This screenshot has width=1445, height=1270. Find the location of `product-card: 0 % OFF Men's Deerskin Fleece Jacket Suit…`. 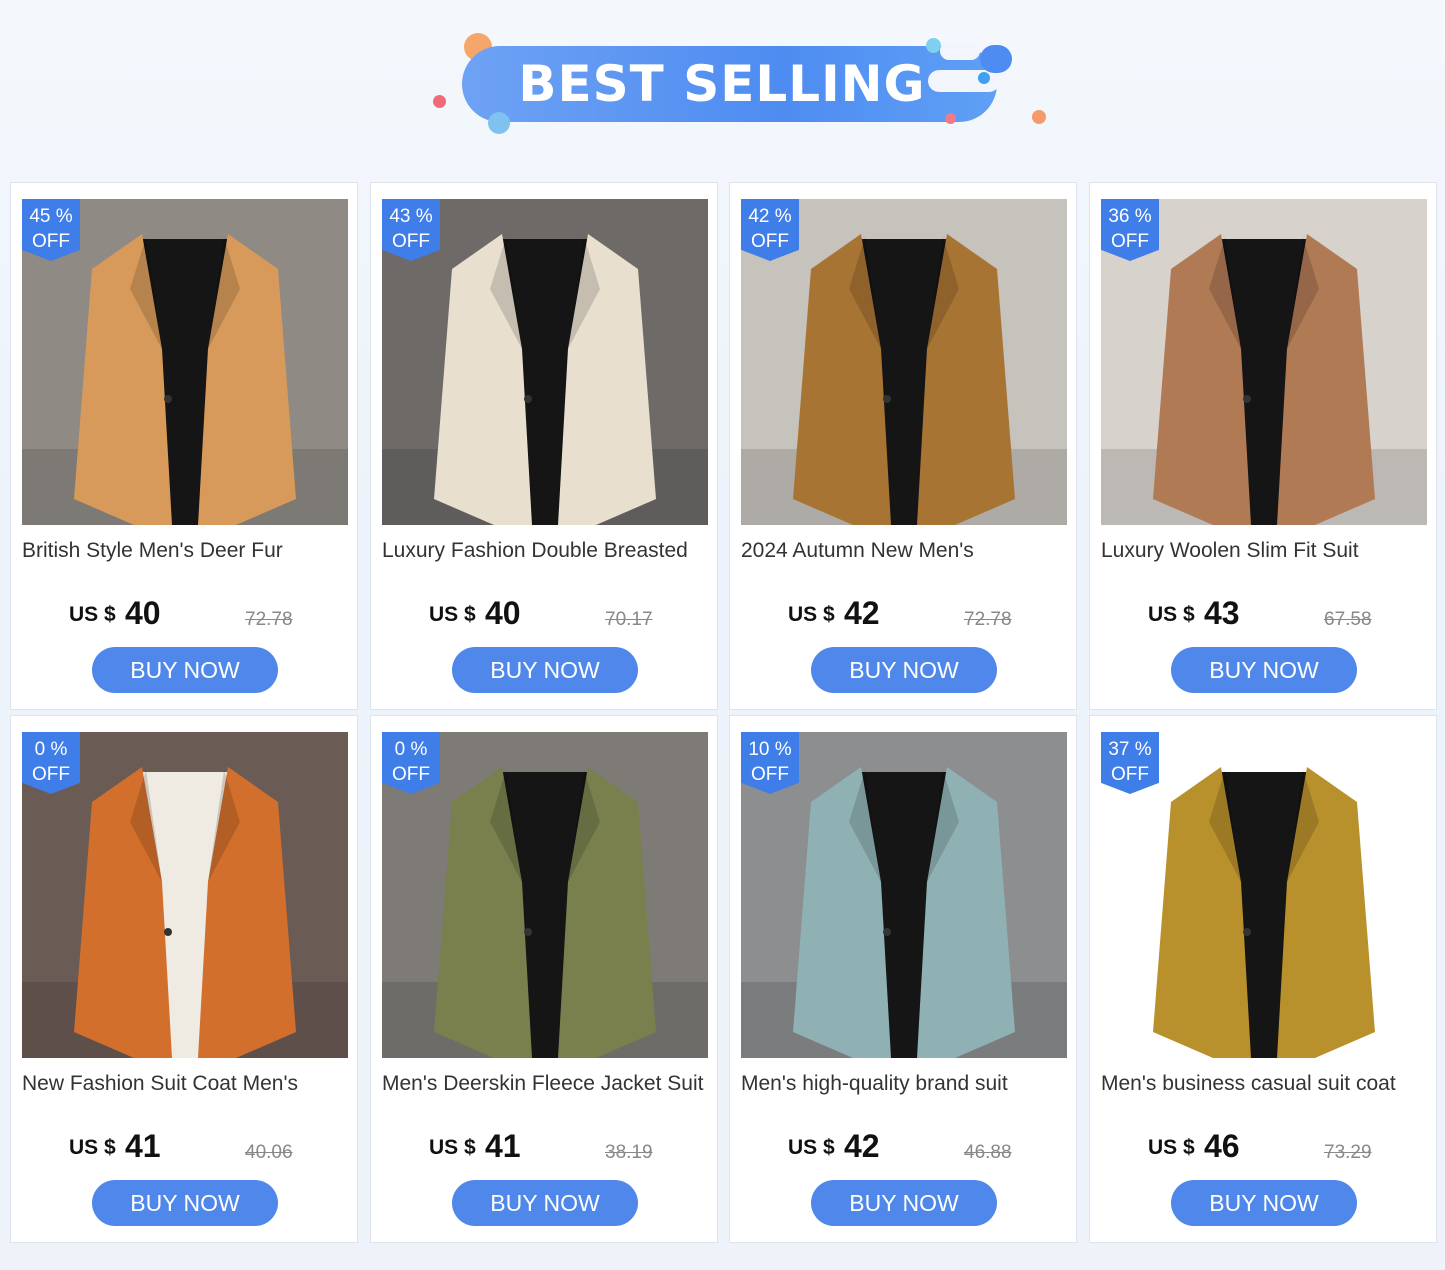

product-card: 0 % OFF Men's Deerskin Fleece Jacket Suit… is located at coordinates (544, 979).